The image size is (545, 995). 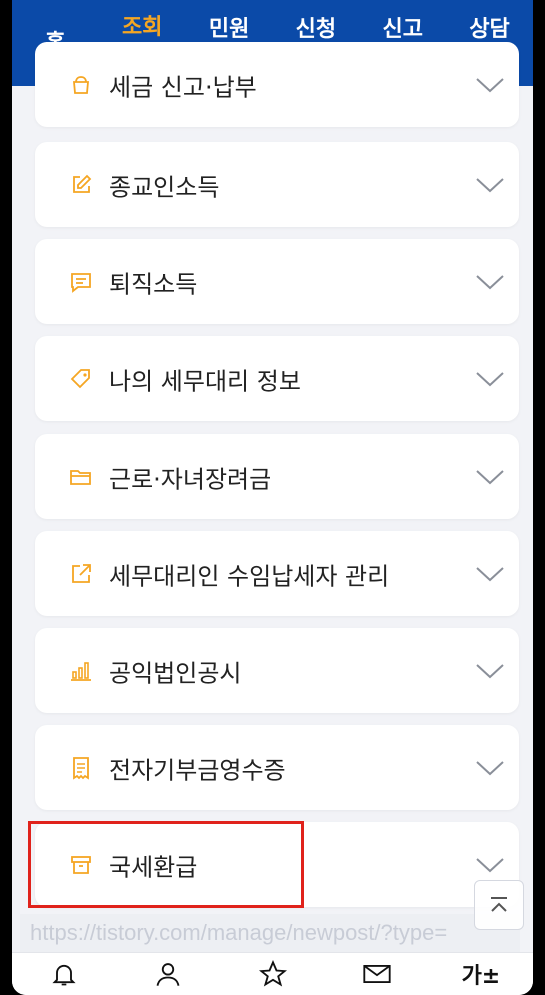 I want to click on user-icon, so click(x=168, y=974).